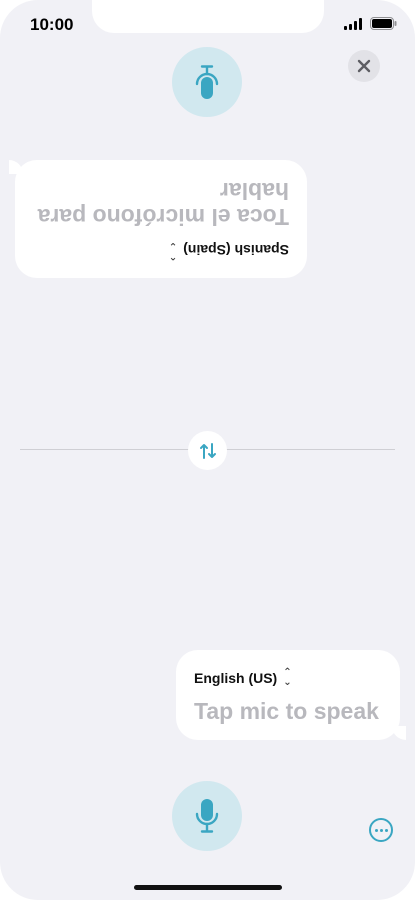 This screenshot has width=415, height=900. I want to click on language-selector-english: English (US) ⌃ ⌄, so click(288, 678).